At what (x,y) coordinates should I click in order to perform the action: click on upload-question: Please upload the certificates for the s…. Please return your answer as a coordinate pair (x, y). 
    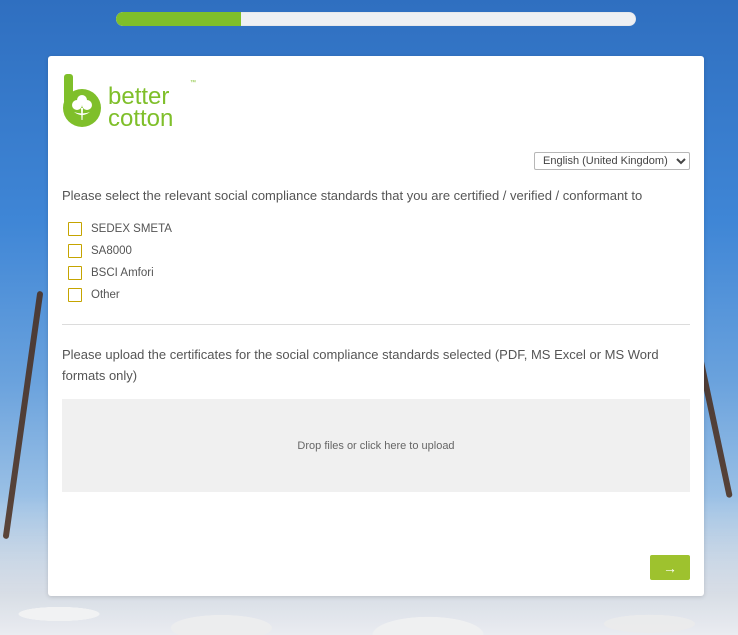
    Looking at the image, I should click on (360, 365).